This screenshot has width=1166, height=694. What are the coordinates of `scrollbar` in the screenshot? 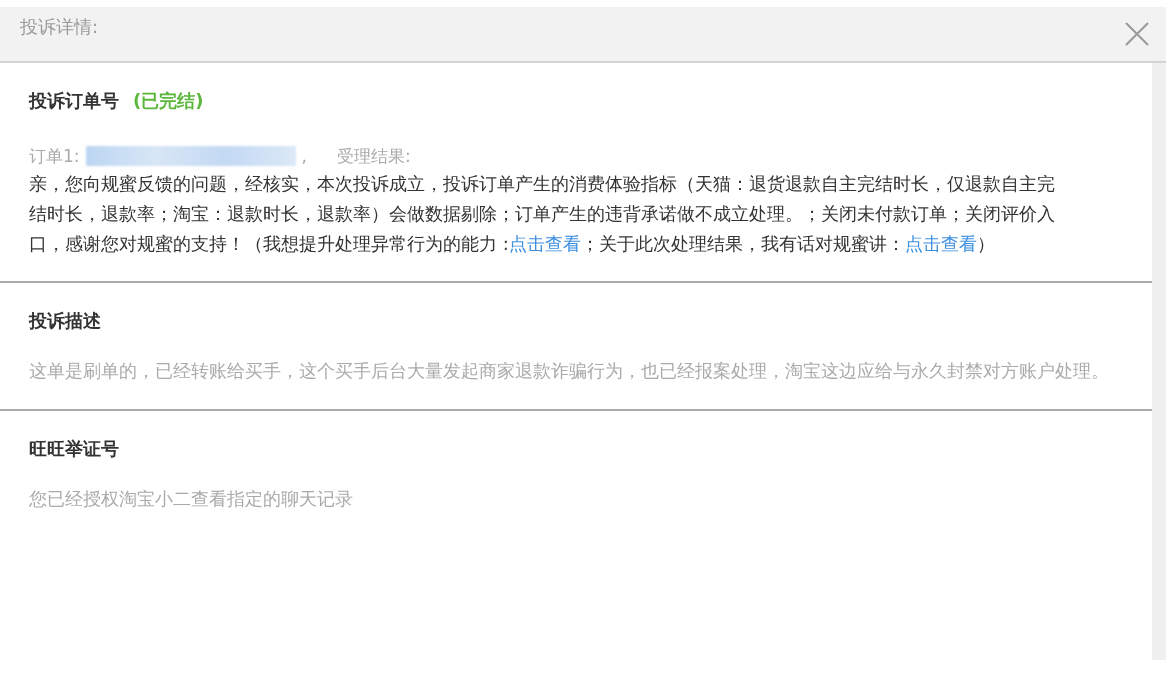 It's located at (1159, 361).